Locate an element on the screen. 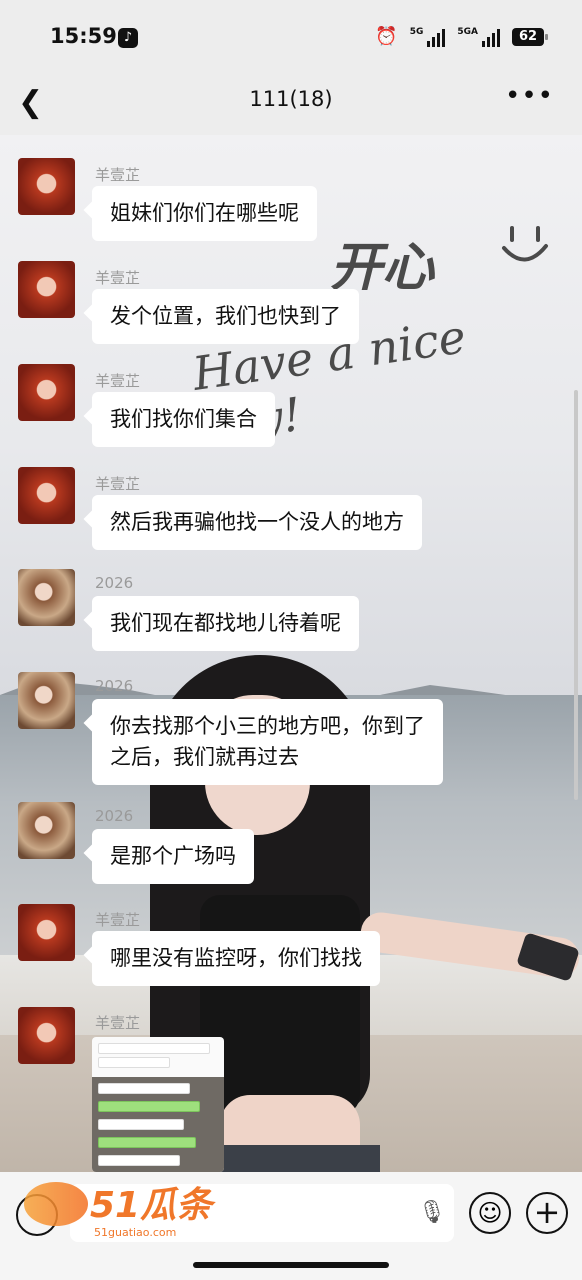 The width and height of the screenshot is (582, 1280). smiley-icon is located at coordinates (525, 244).